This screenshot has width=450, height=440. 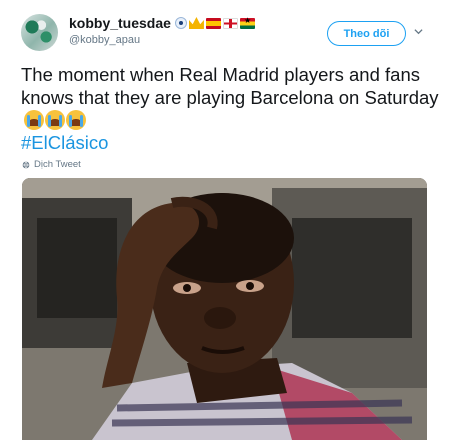 I want to click on crown-icon, so click(x=196, y=23).